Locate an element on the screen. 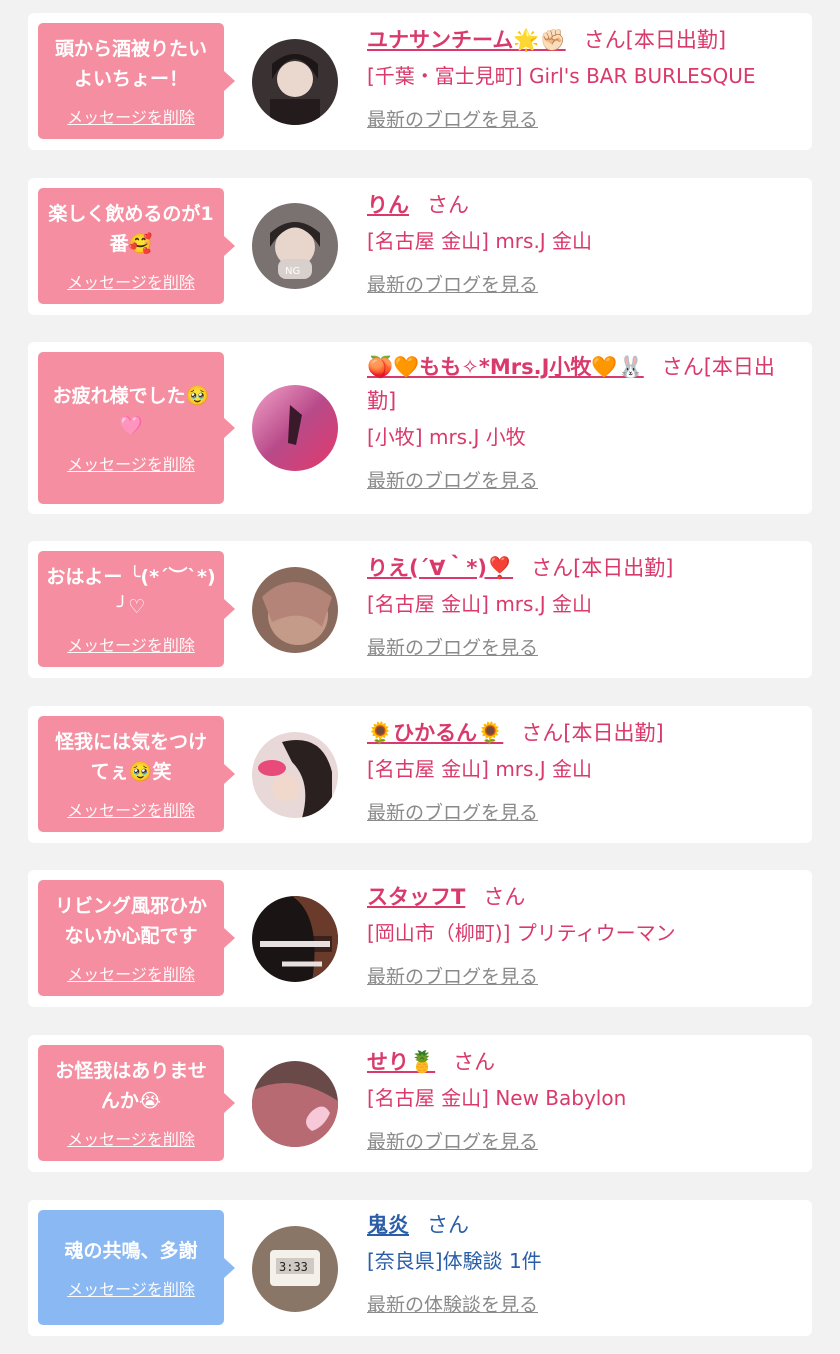  shop-info: [岡山市（柳町)] プリティウーマン is located at coordinates (521, 933).